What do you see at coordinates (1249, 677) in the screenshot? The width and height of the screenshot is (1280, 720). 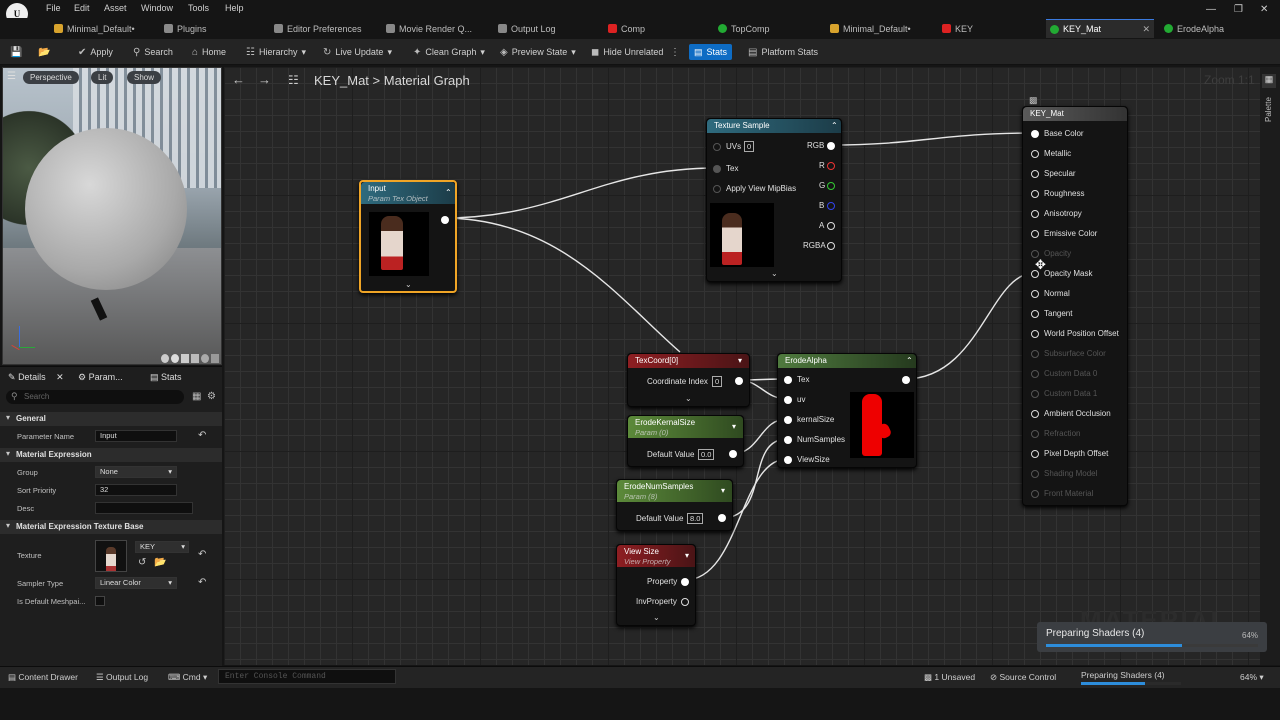 I see `status-percent-label: 64%` at bounding box center [1249, 677].